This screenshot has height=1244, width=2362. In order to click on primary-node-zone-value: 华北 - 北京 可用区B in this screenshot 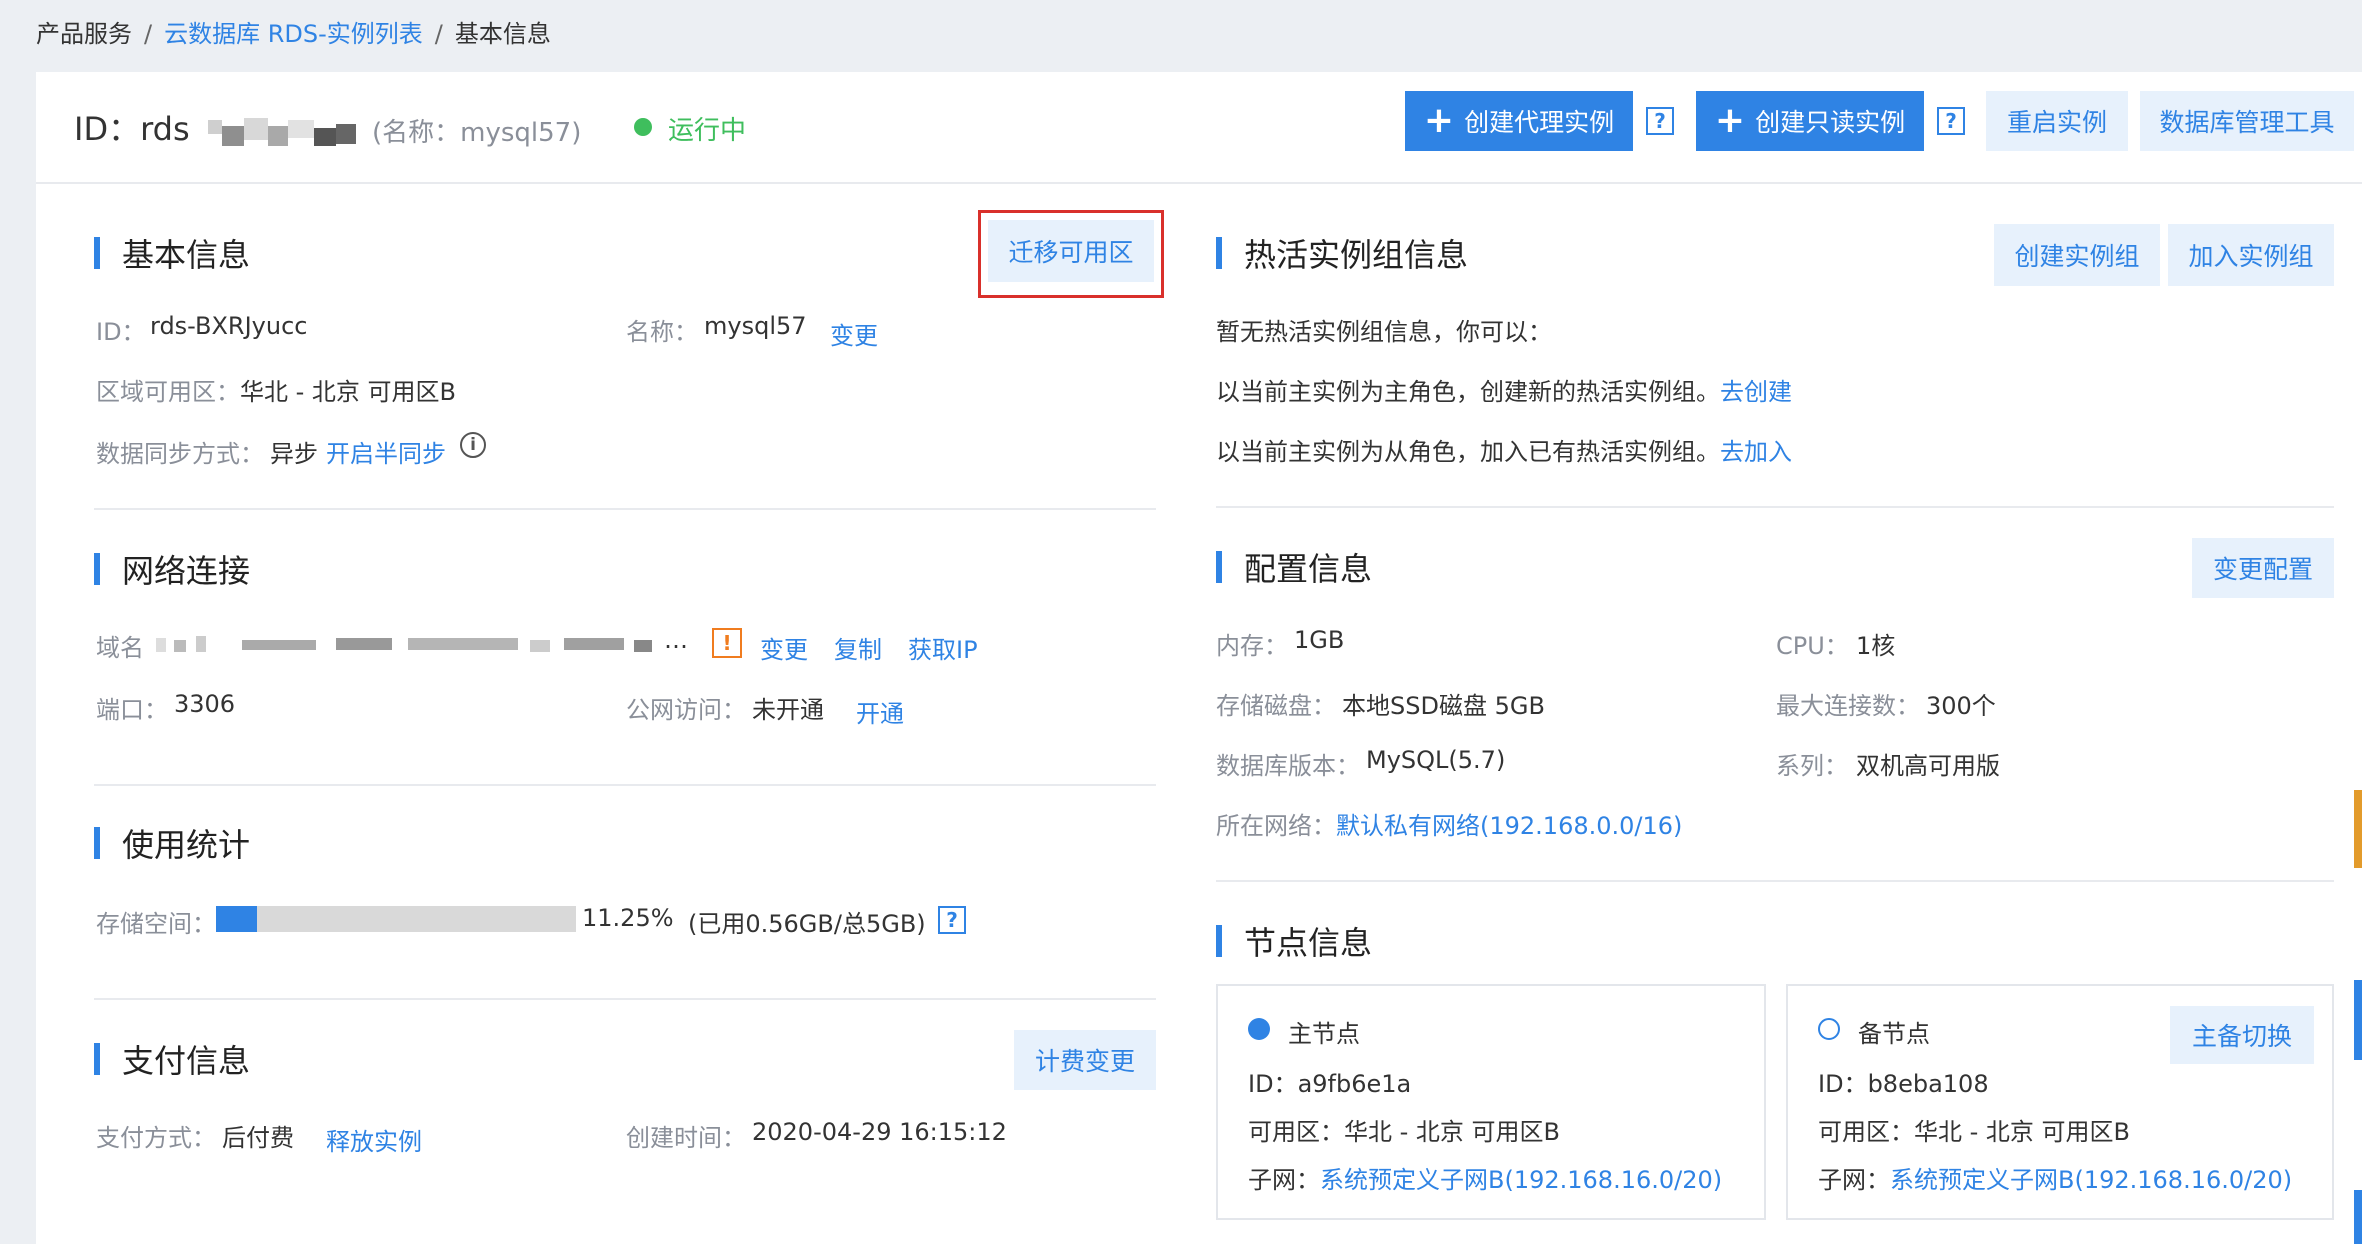, I will do `click(1452, 1132)`.